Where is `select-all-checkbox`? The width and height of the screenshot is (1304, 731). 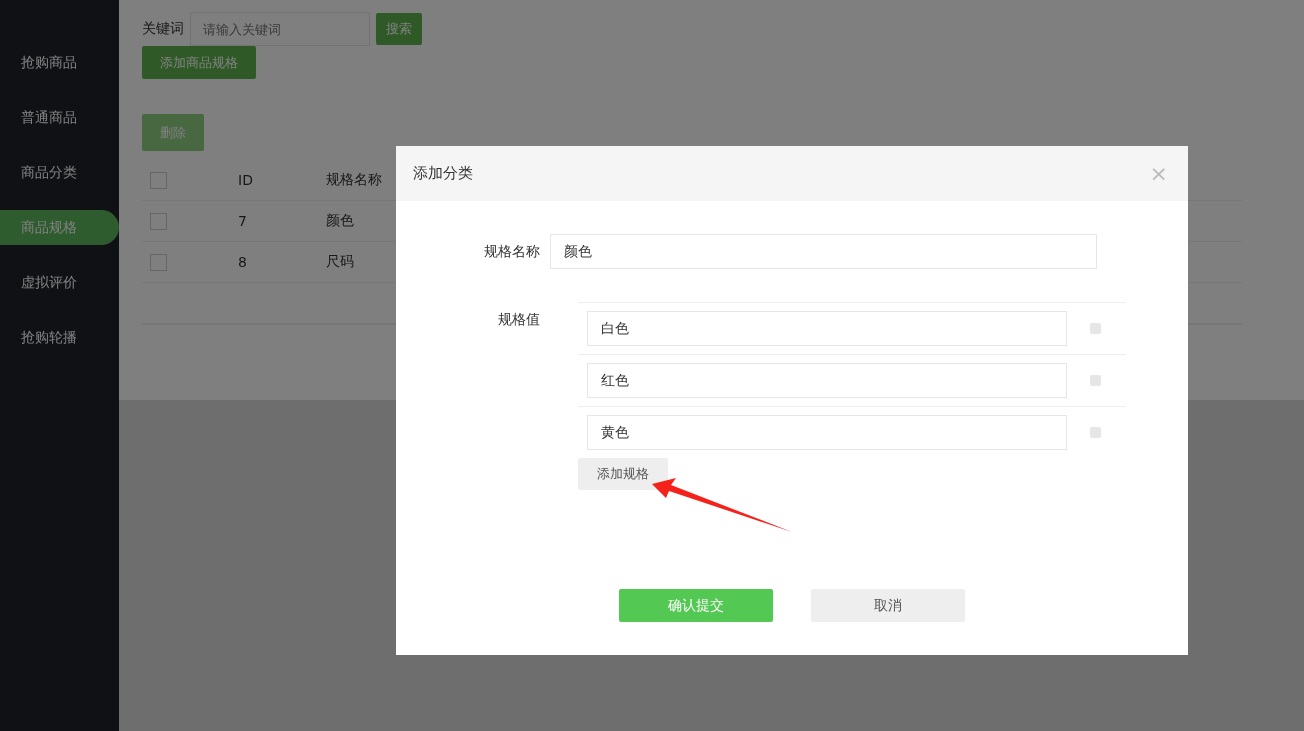
select-all-checkbox is located at coordinates (158, 180).